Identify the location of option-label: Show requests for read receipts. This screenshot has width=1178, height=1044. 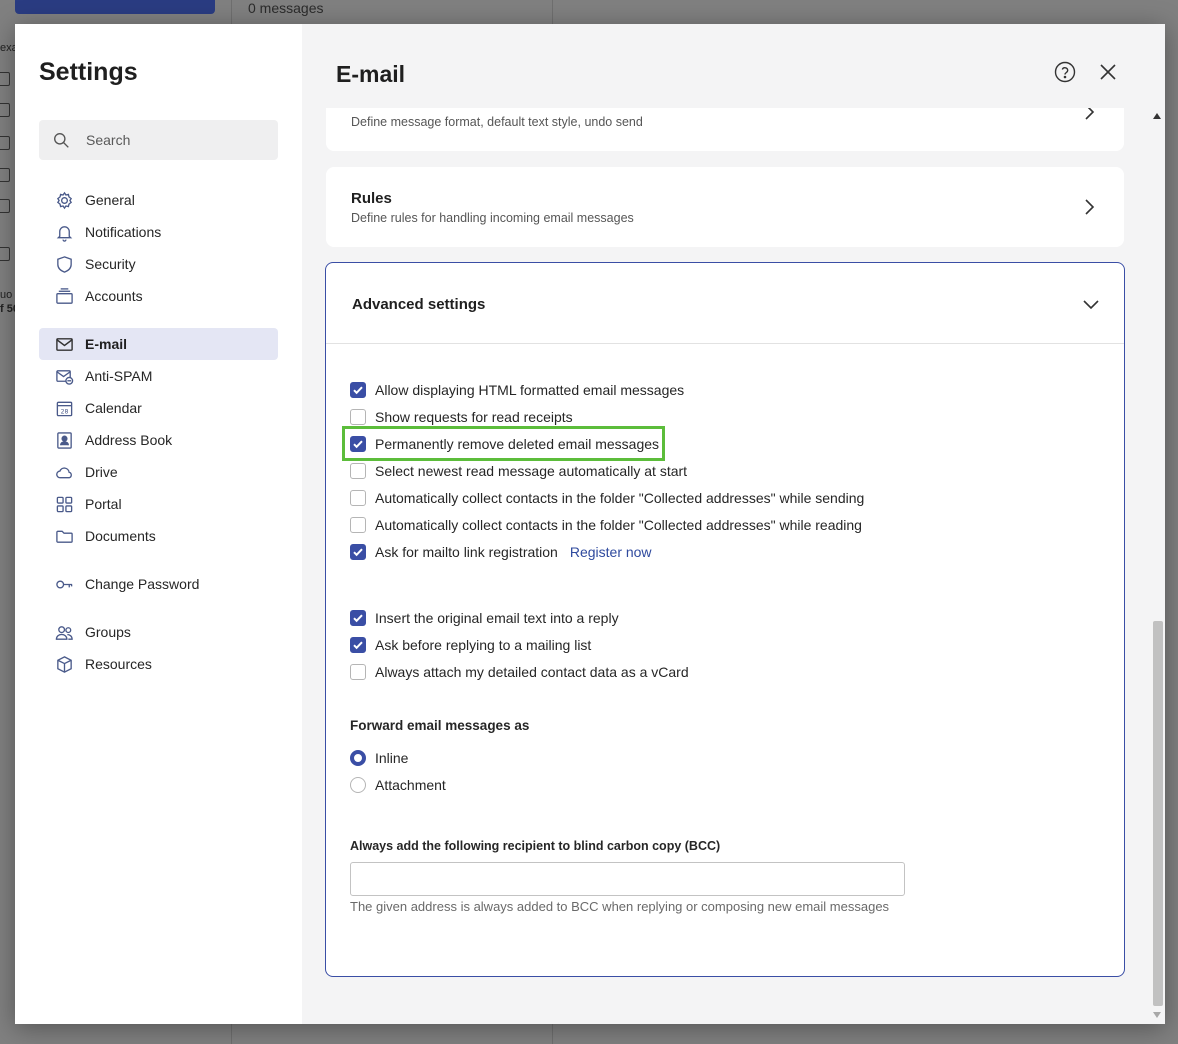
(474, 417).